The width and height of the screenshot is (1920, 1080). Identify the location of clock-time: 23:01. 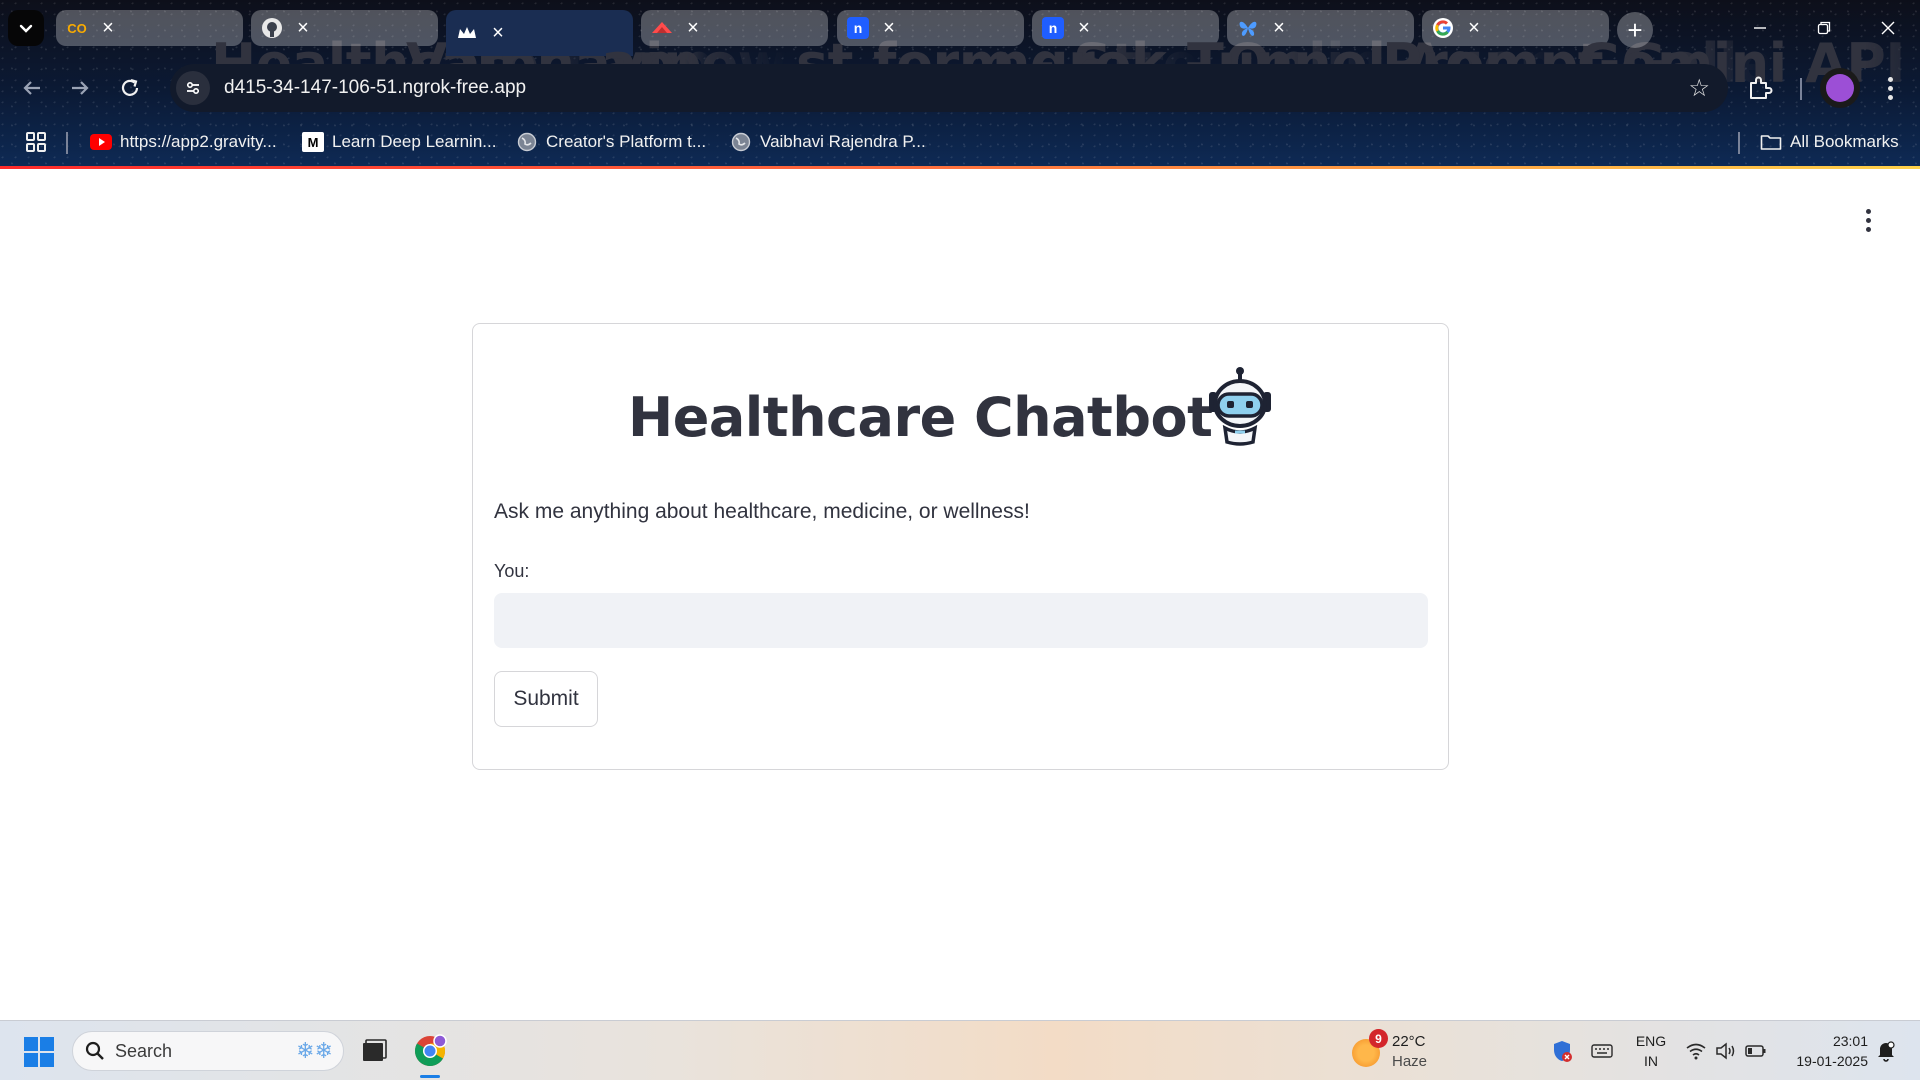
(1850, 1041).